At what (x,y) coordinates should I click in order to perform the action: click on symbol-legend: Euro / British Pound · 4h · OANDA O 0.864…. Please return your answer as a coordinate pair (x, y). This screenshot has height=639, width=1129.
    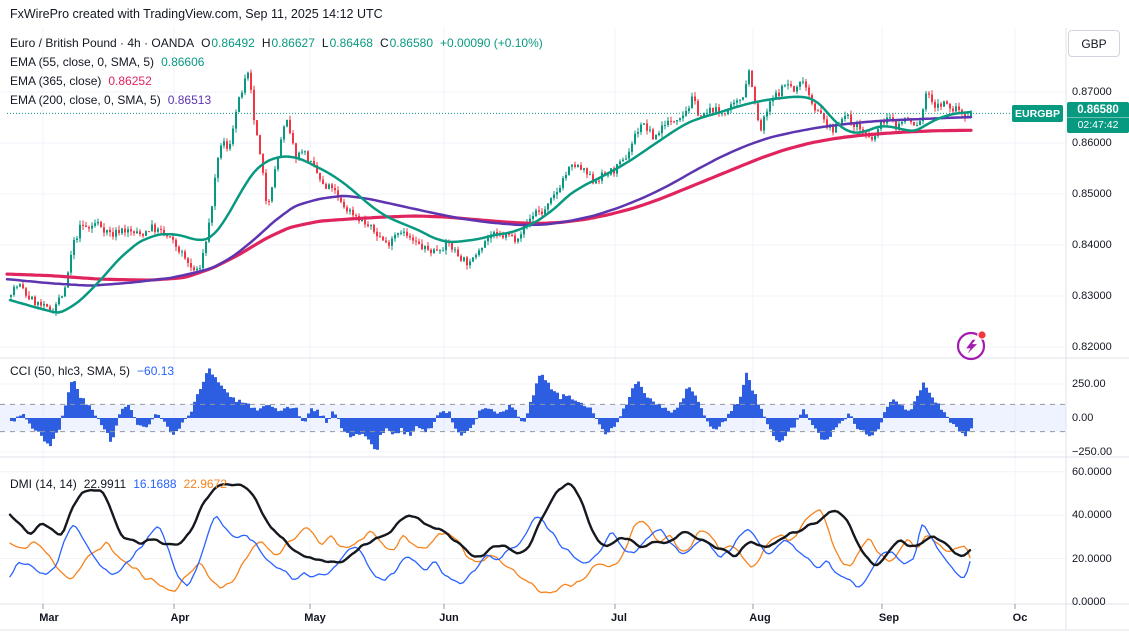
    Looking at the image, I should click on (276, 43).